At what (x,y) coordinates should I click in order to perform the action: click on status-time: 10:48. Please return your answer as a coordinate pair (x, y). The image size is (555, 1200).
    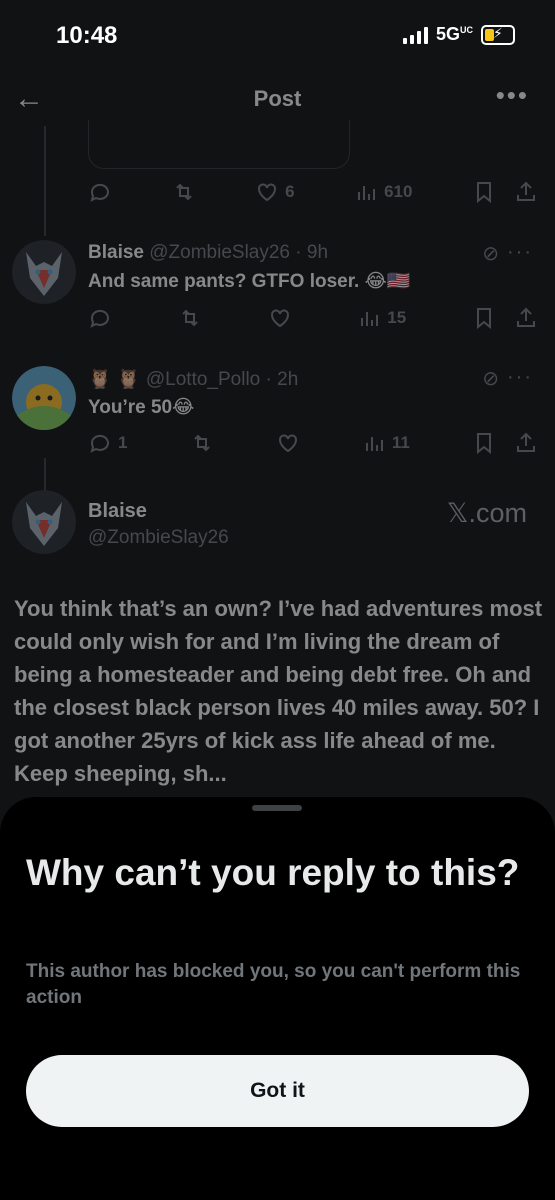
    Looking at the image, I should click on (87, 35).